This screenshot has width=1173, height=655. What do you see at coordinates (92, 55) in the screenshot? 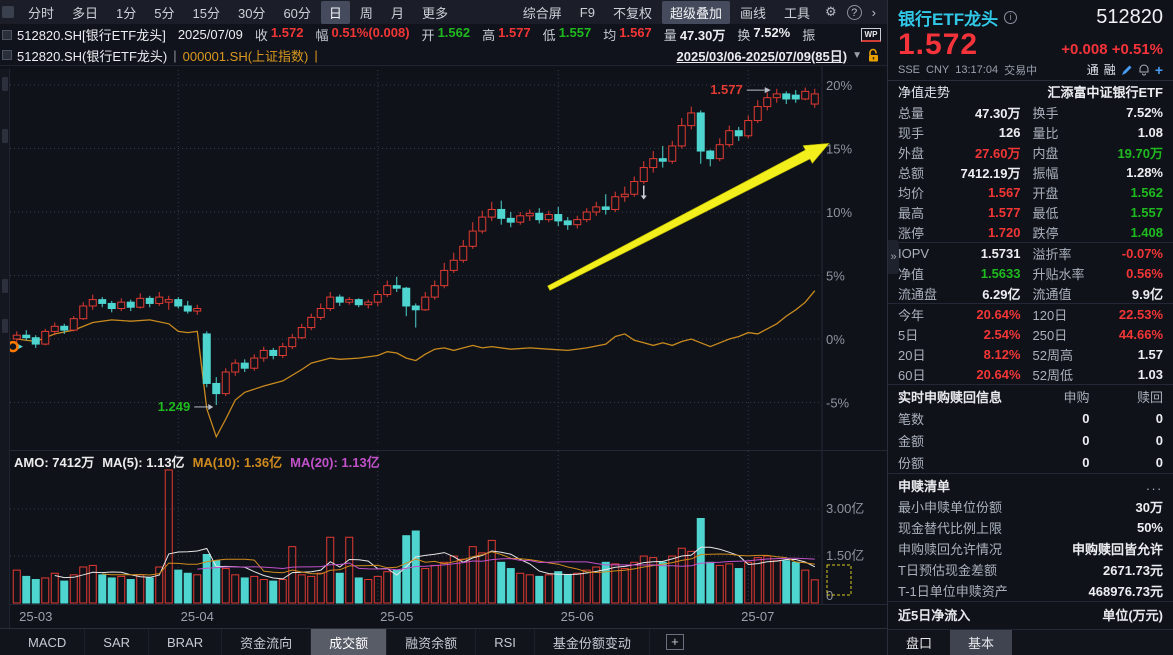
I see `primary-series-label: 512820.SH(银行ETF龙头)` at bounding box center [92, 55].